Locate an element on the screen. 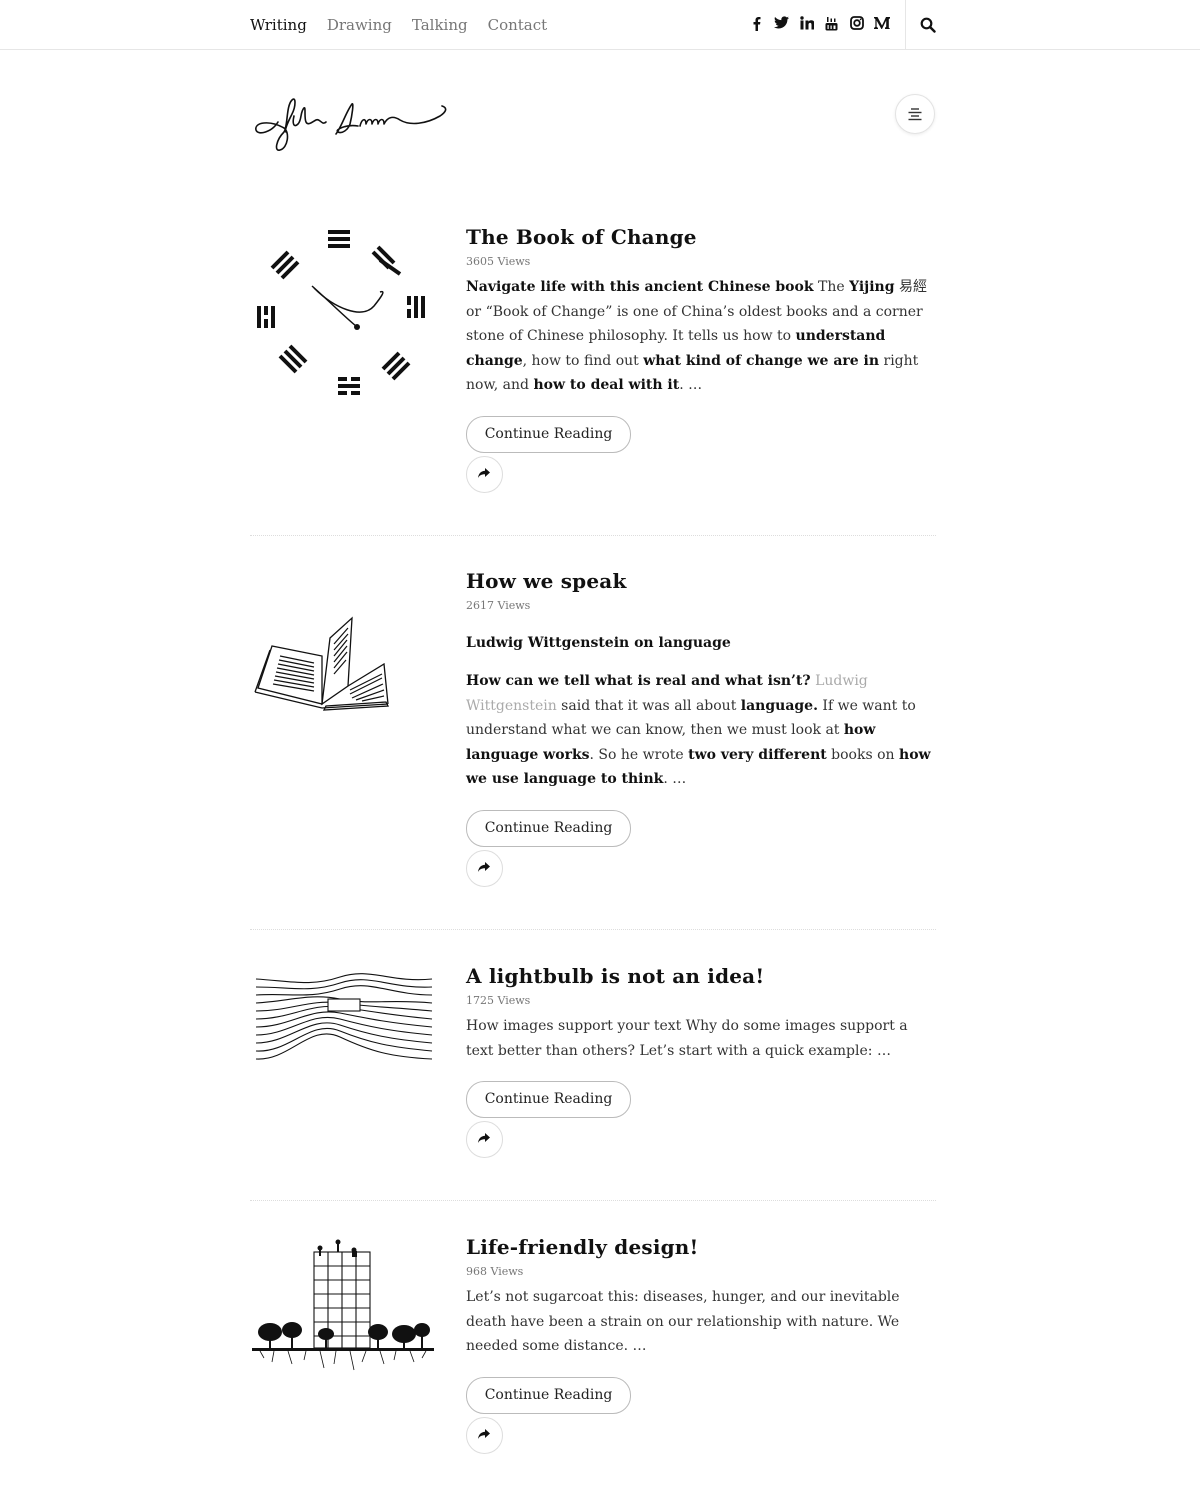  nav-item-contact: Contact is located at coordinates (518, 25).